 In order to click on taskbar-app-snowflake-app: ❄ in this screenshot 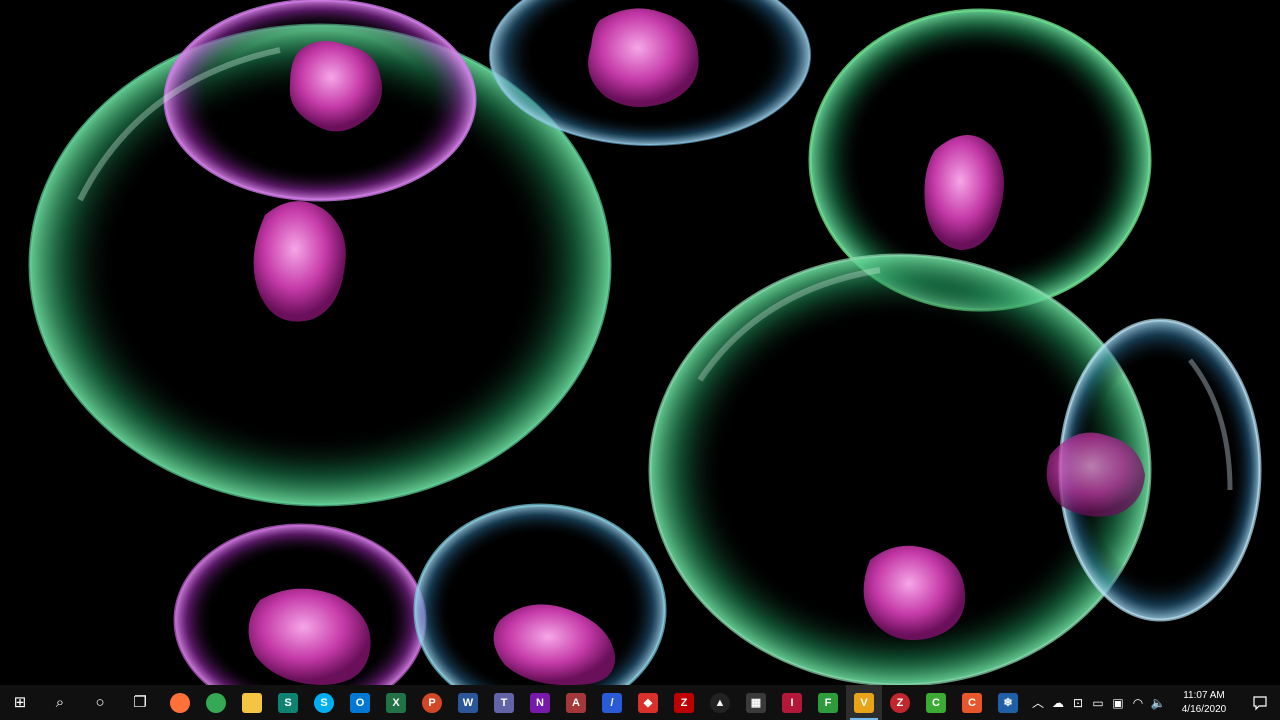, I will do `click(1008, 702)`.